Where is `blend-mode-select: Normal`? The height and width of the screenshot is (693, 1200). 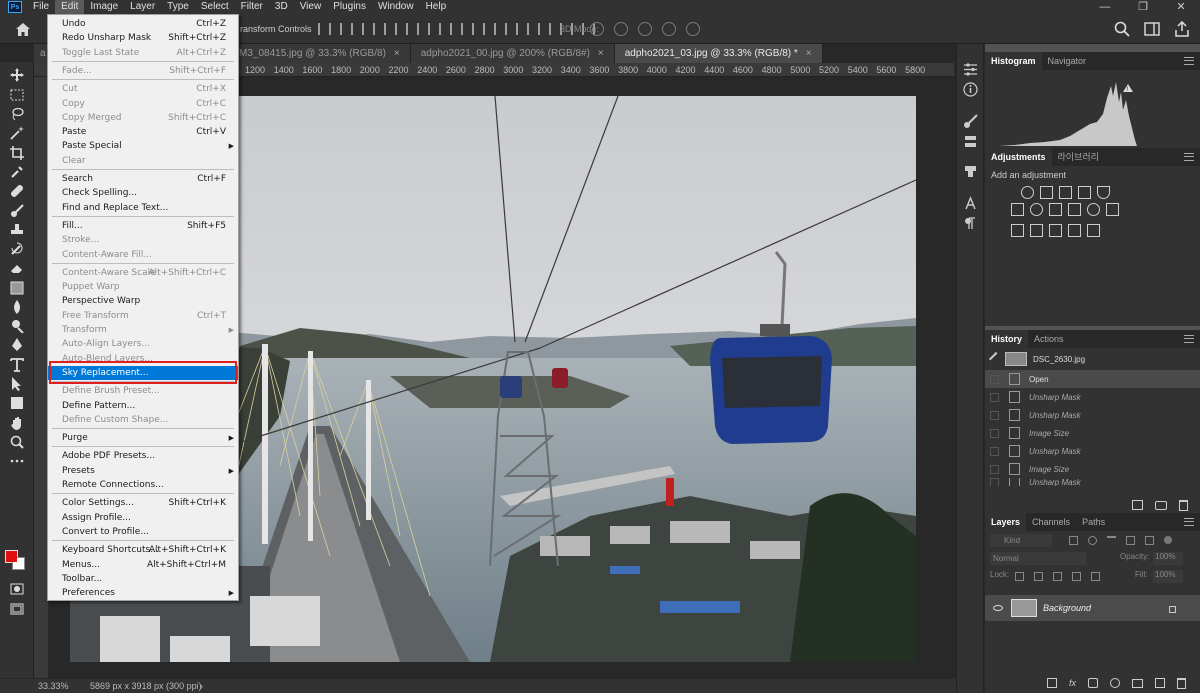 blend-mode-select: Normal is located at coordinates (1038, 558).